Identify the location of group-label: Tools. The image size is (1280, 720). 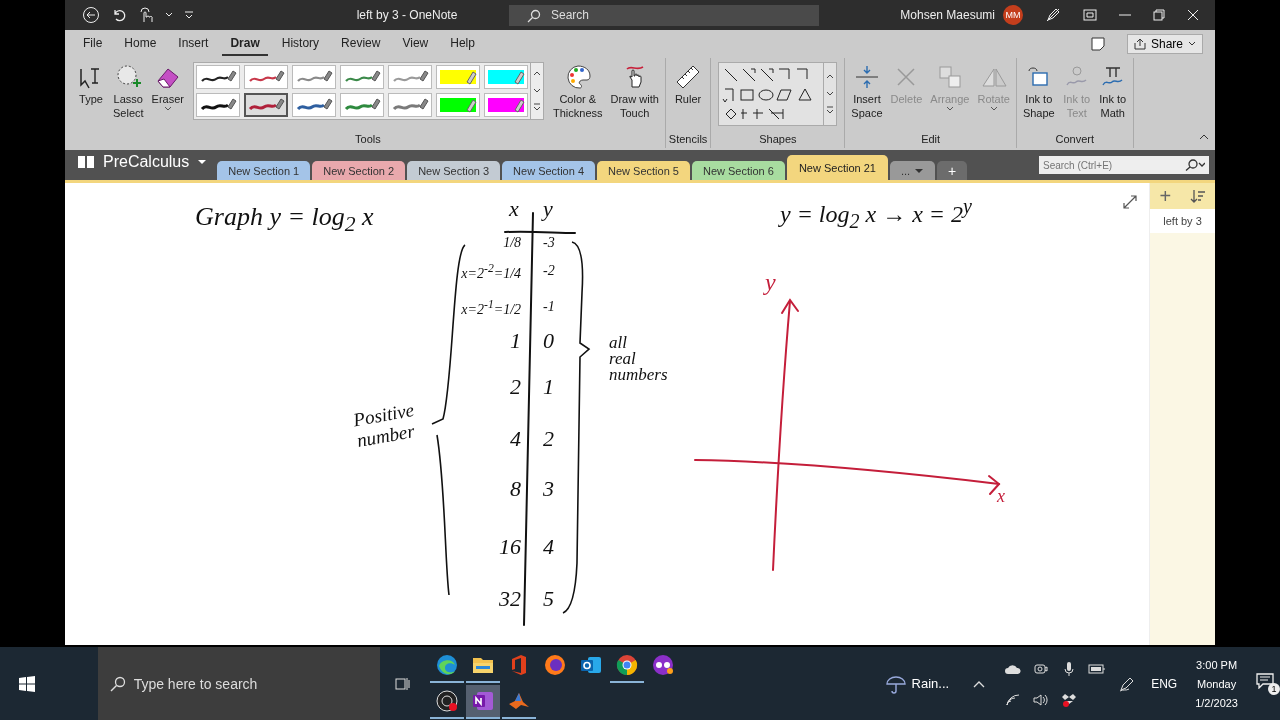
(368, 140).